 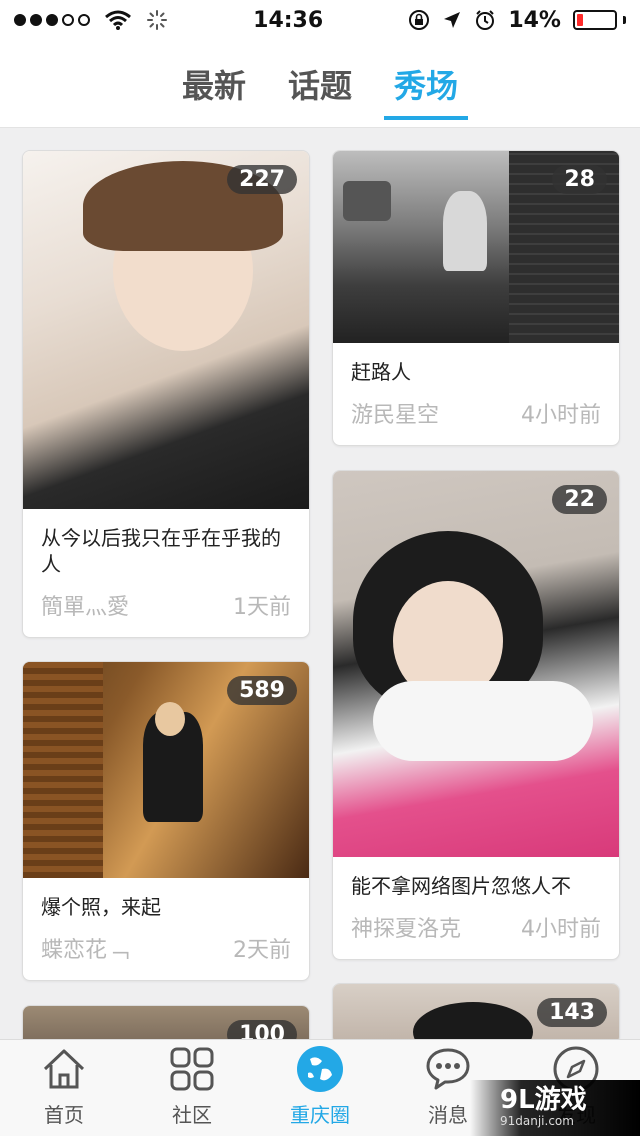 I want to click on post-photo: 589, so click(x=166, y=770).